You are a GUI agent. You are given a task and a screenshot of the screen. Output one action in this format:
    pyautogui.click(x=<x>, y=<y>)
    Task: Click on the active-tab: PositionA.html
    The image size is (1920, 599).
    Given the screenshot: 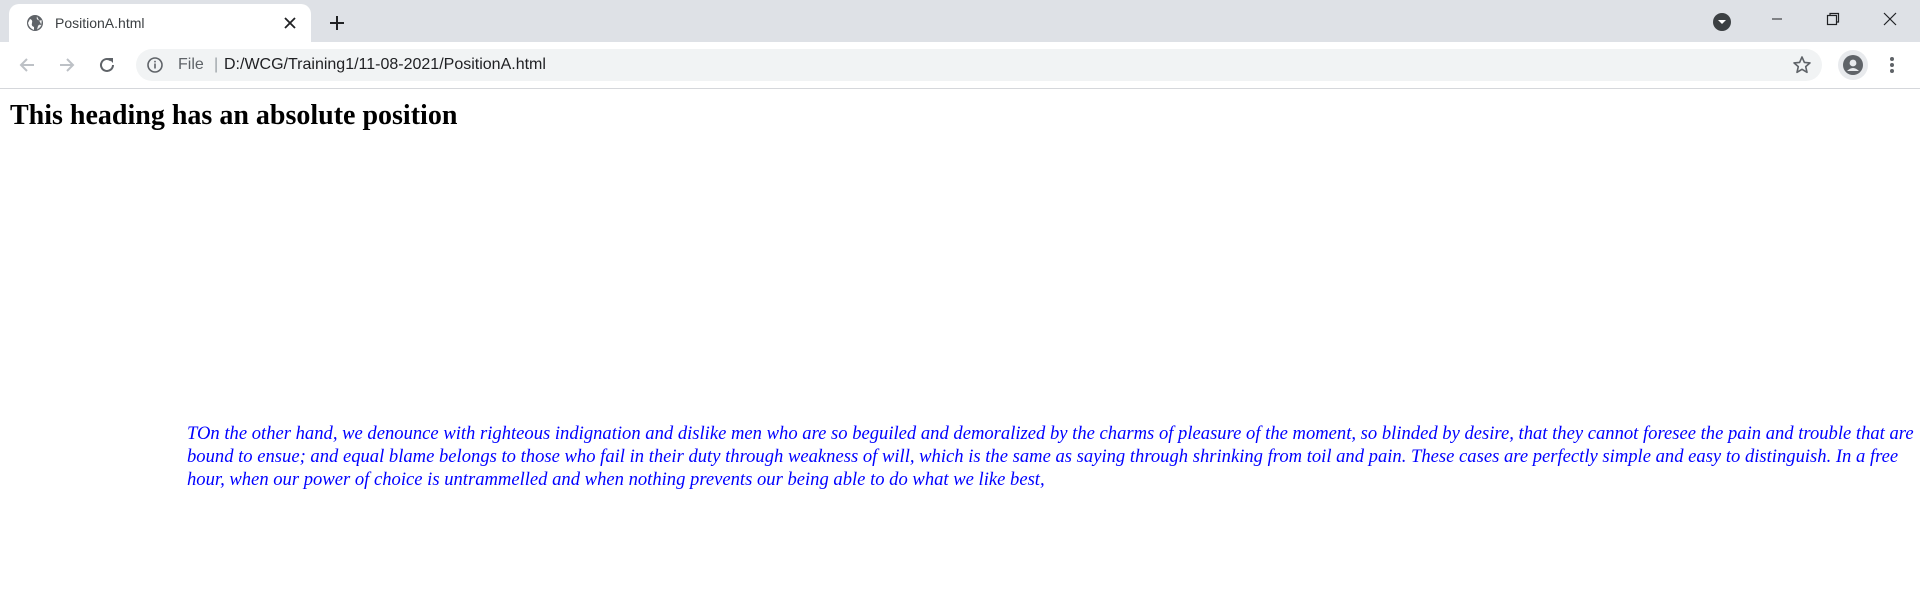 What is the action you would take?
    pyautogui.click(x=160, y=23)
    